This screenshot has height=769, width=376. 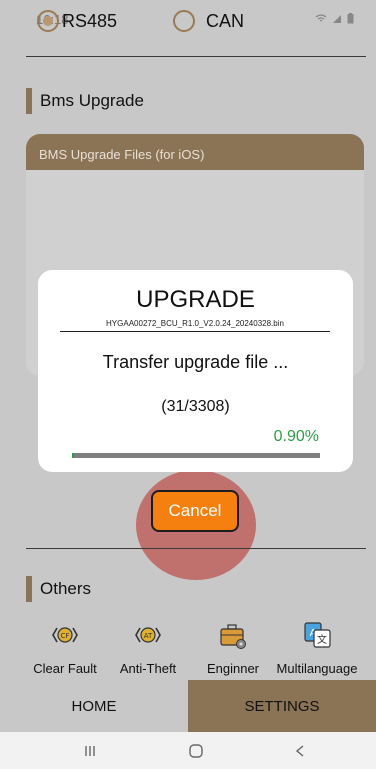 What do you see at coordinates (196, 56) in the screenshot?
I see `top-divider` at bounding box center [196, 56].